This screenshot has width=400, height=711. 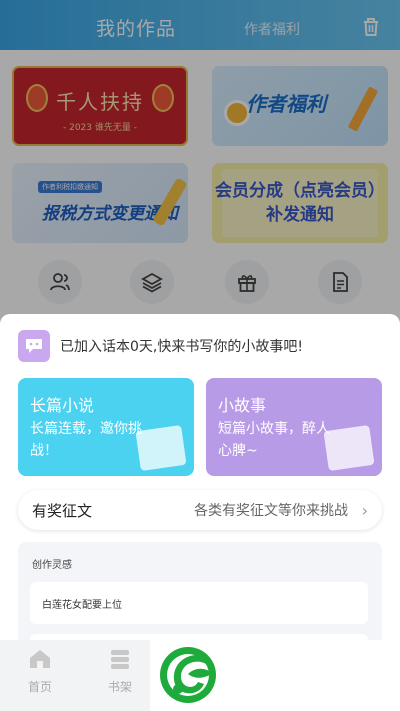 What do you see at coordinates (62, 405) in the screenshot?
I see `card-title: 长篇小说` at bounding box center [62, 405].